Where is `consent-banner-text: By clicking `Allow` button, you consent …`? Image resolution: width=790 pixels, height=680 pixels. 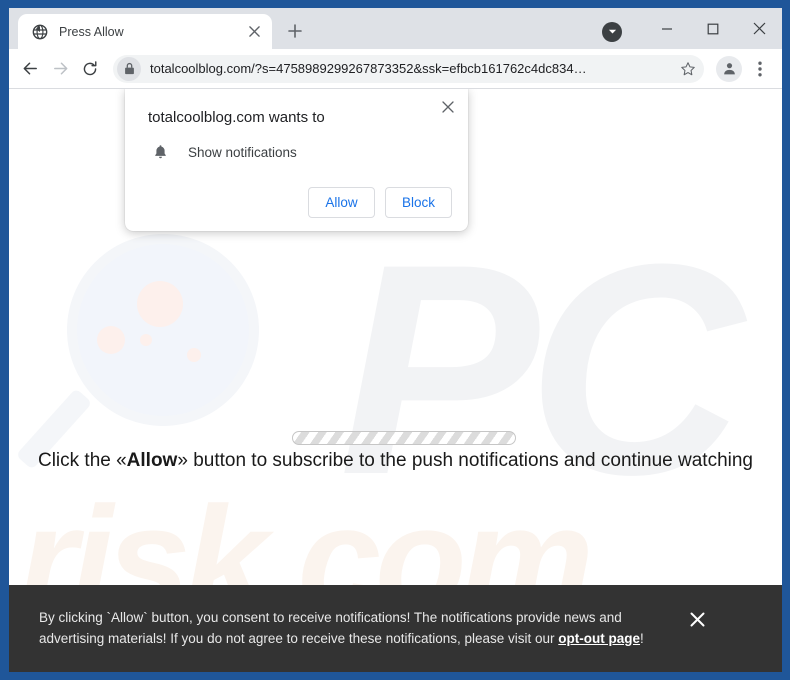 consent-banner-text: By clicking `Allow` button, you consent … is located at coordinates (361, 629).